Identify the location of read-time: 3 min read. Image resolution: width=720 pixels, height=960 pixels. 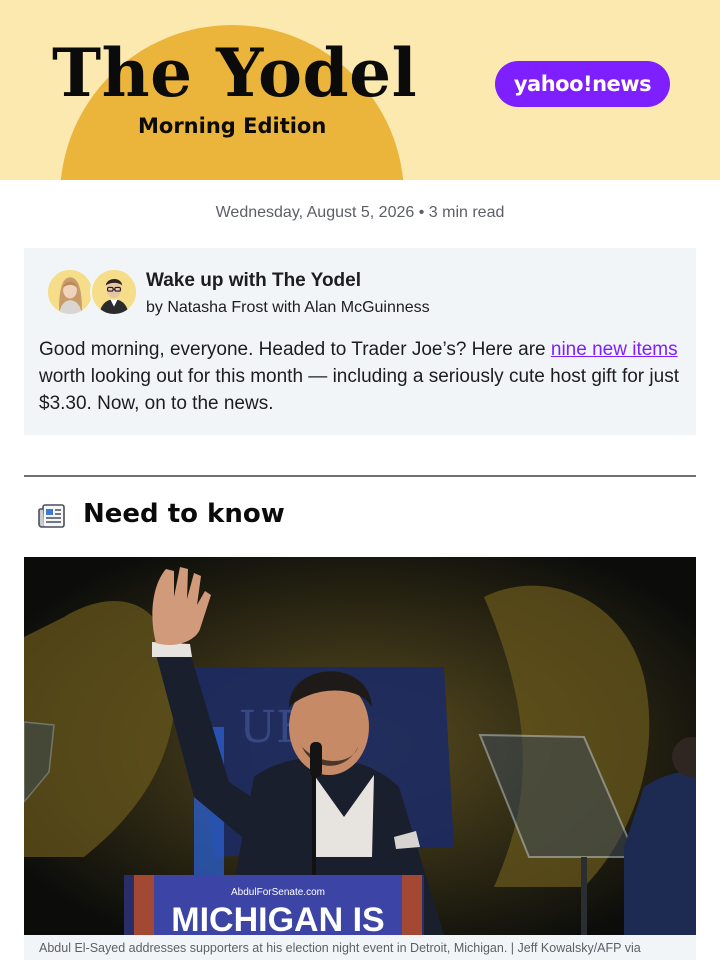
(466, 212).